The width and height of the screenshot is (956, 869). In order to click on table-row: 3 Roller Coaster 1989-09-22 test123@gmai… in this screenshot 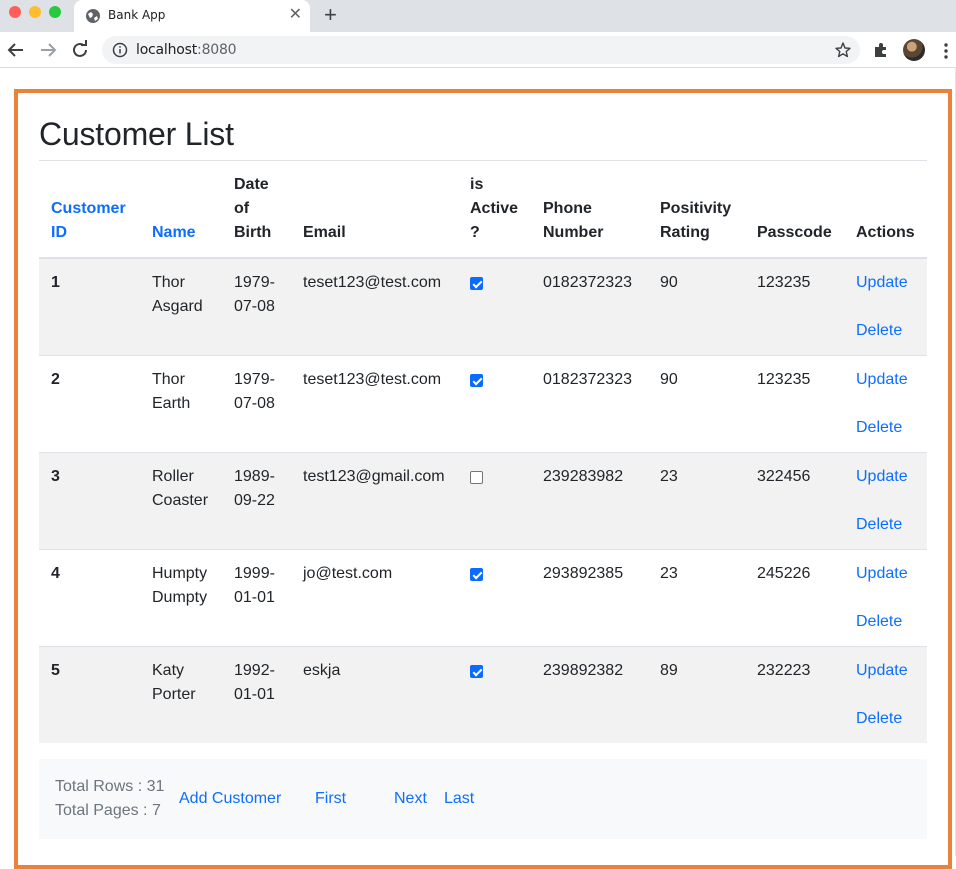, I will do `click(483, 501)`.